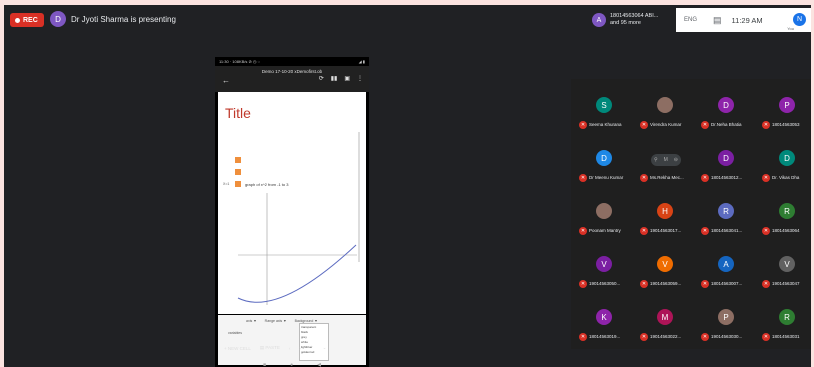 The height and width of the screenshot is (367, 814). I want to click on chat-icon: ▤, so click(717, 20).